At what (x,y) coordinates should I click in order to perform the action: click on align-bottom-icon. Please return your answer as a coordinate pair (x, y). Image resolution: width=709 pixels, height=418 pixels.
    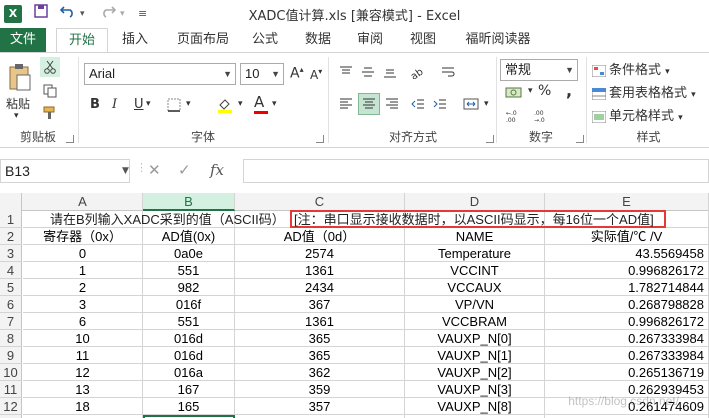
    Looking at the image, I should click on (390, 72).